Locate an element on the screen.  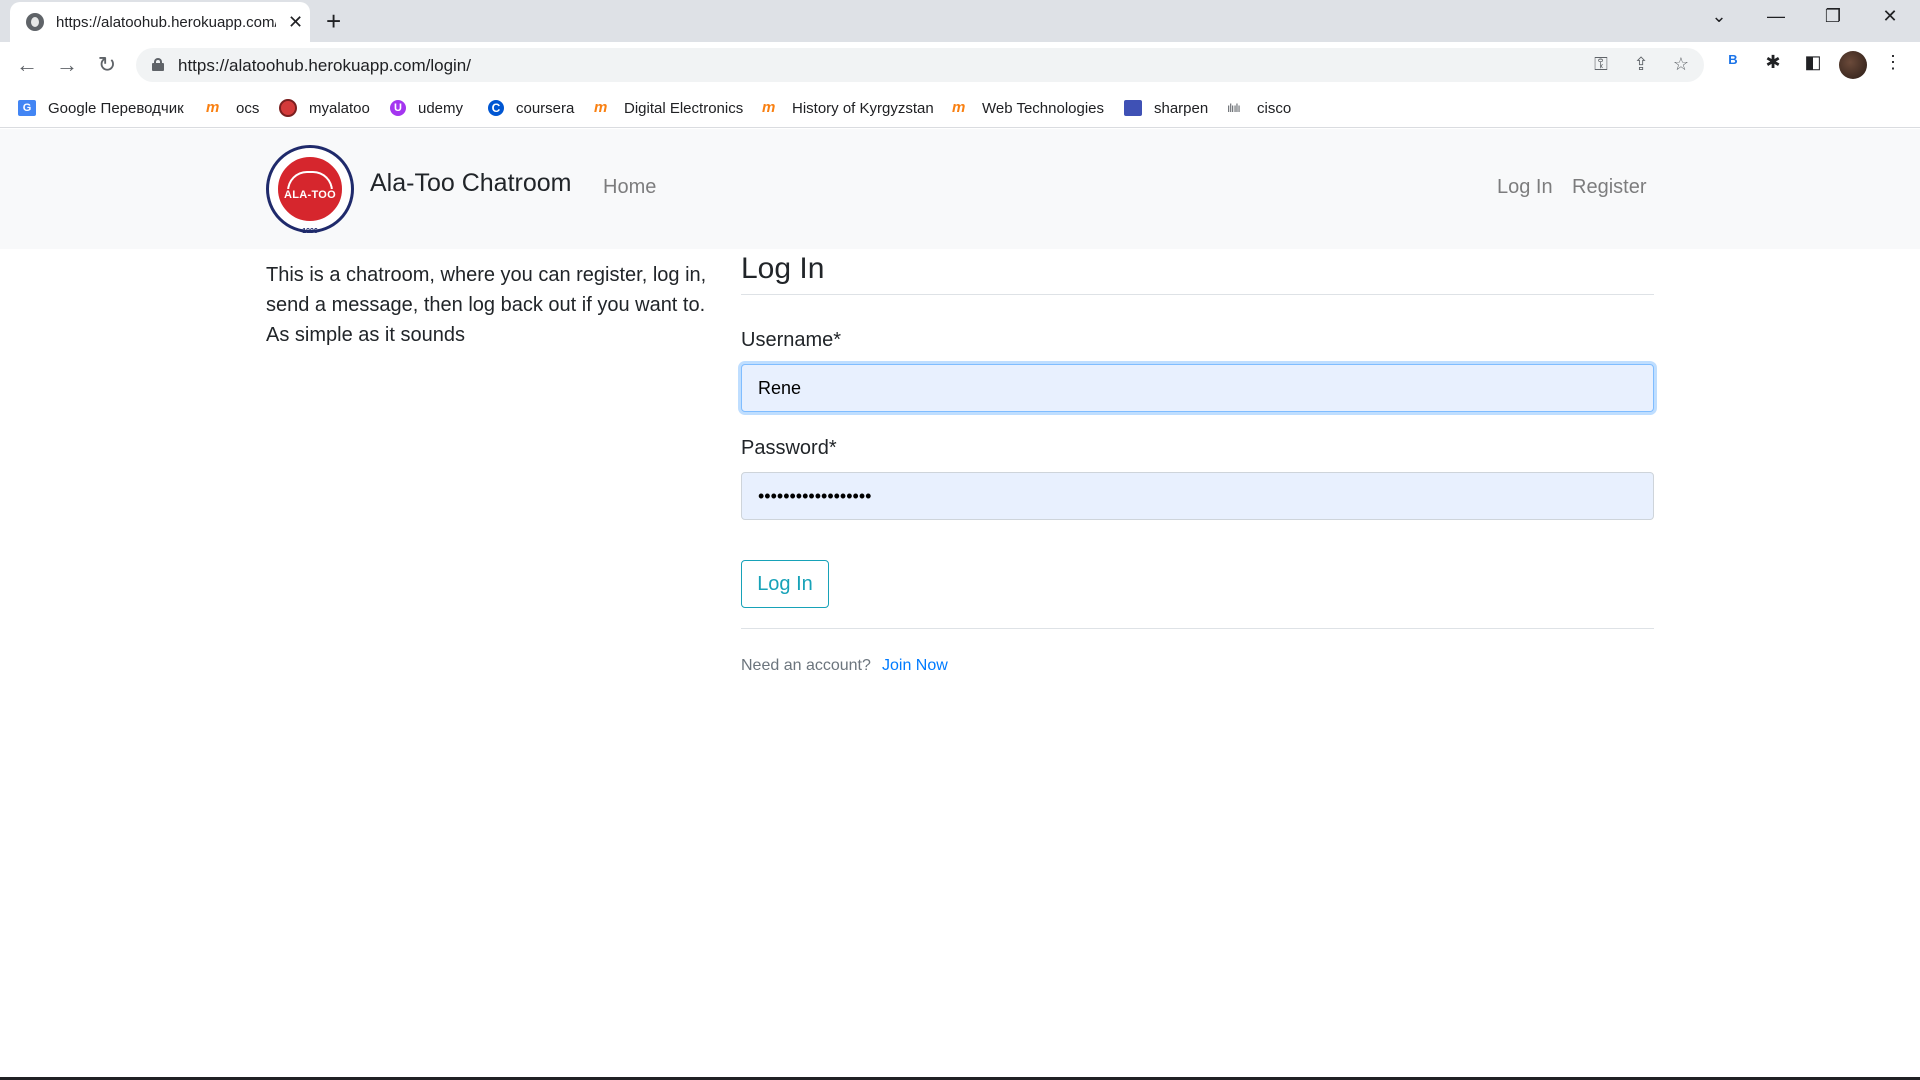
bookmark-label: coursera is located at coordinates (545, 108).